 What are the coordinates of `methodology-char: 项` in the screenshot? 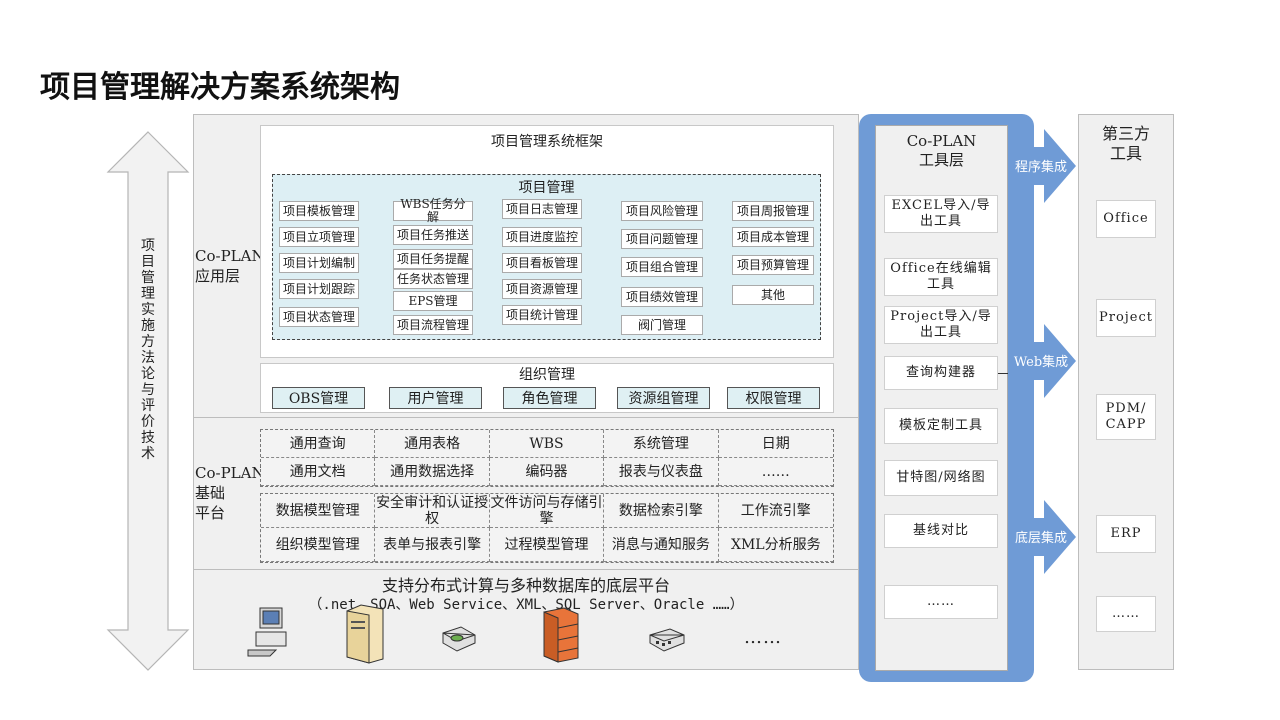 It's located at (148, 246).